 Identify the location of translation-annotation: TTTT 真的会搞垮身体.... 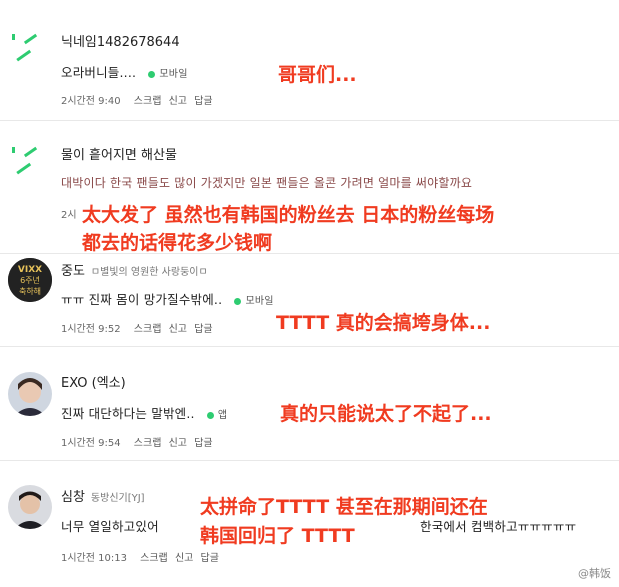
(383, 323).